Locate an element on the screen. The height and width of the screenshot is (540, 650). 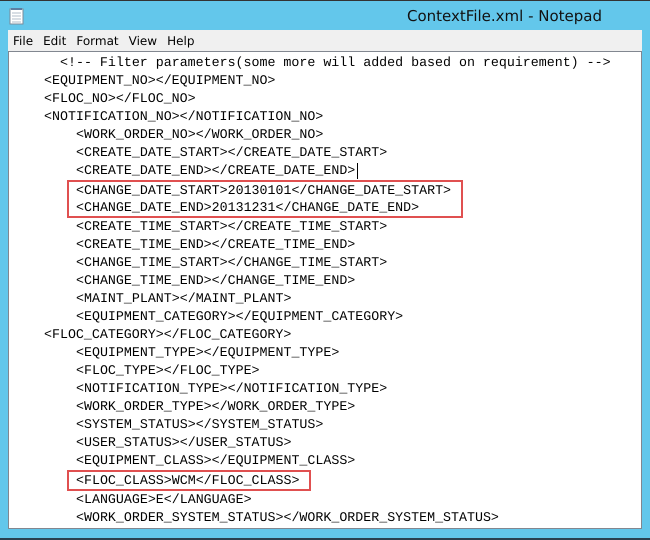
code-line: <FLOC_CATEGORY></FLOC_CATEGORY> is located at coordinates (168, 335).